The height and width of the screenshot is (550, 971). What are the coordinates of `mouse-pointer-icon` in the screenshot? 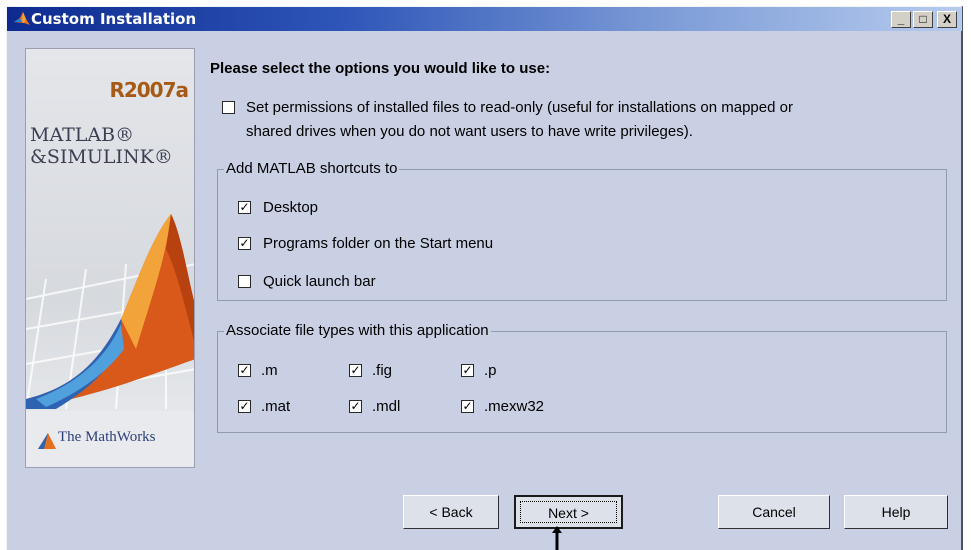 It's located at (557, 538).